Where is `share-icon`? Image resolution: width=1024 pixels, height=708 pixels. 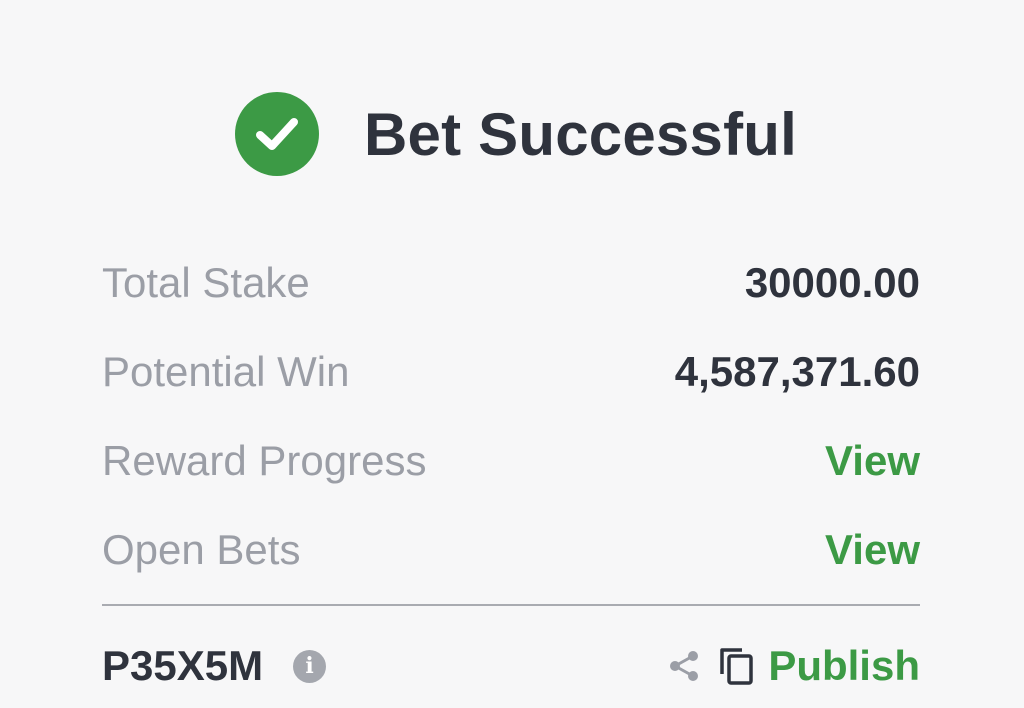 share-icon is located at coordinates (684, 666).